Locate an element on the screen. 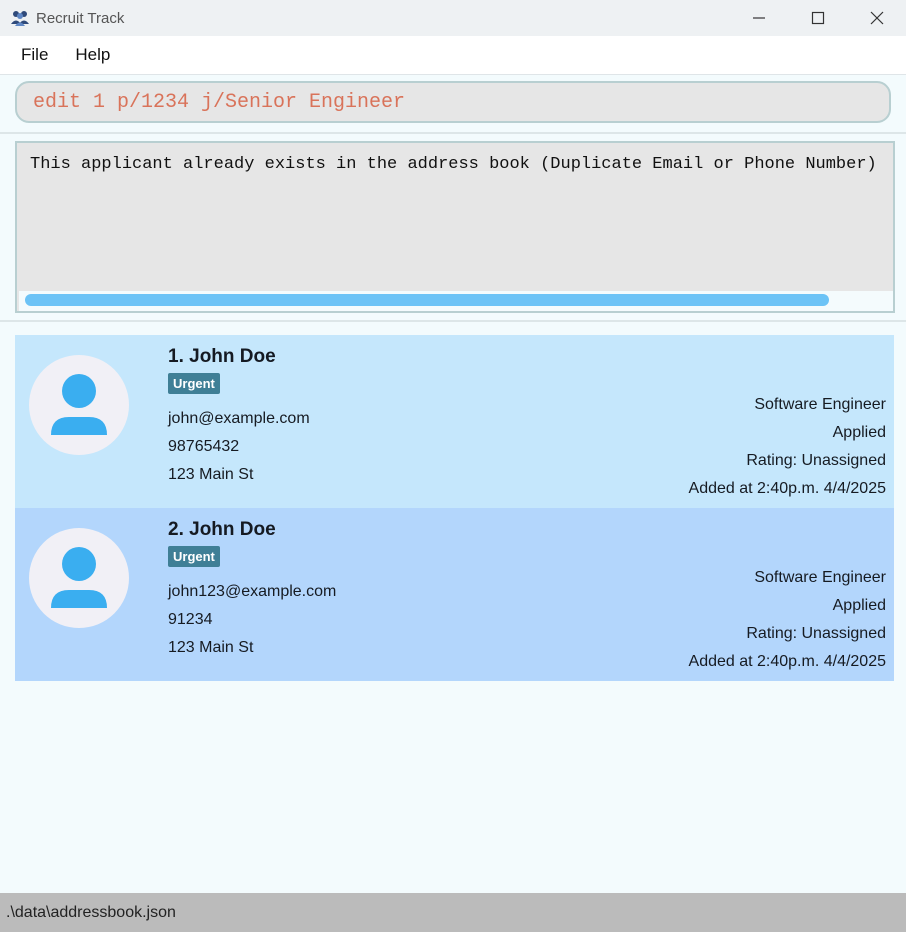 The image size is (906, 932). horizontal-scrollbar is located at coordinates (456, 301).